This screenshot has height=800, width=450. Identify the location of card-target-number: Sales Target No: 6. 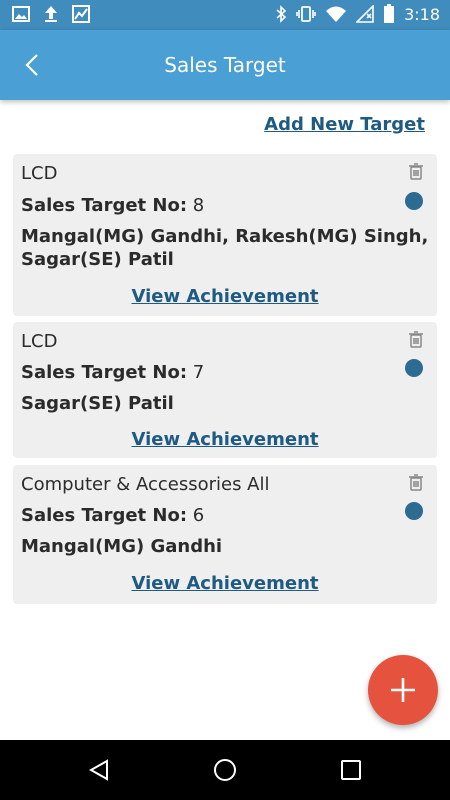
(112, 515).